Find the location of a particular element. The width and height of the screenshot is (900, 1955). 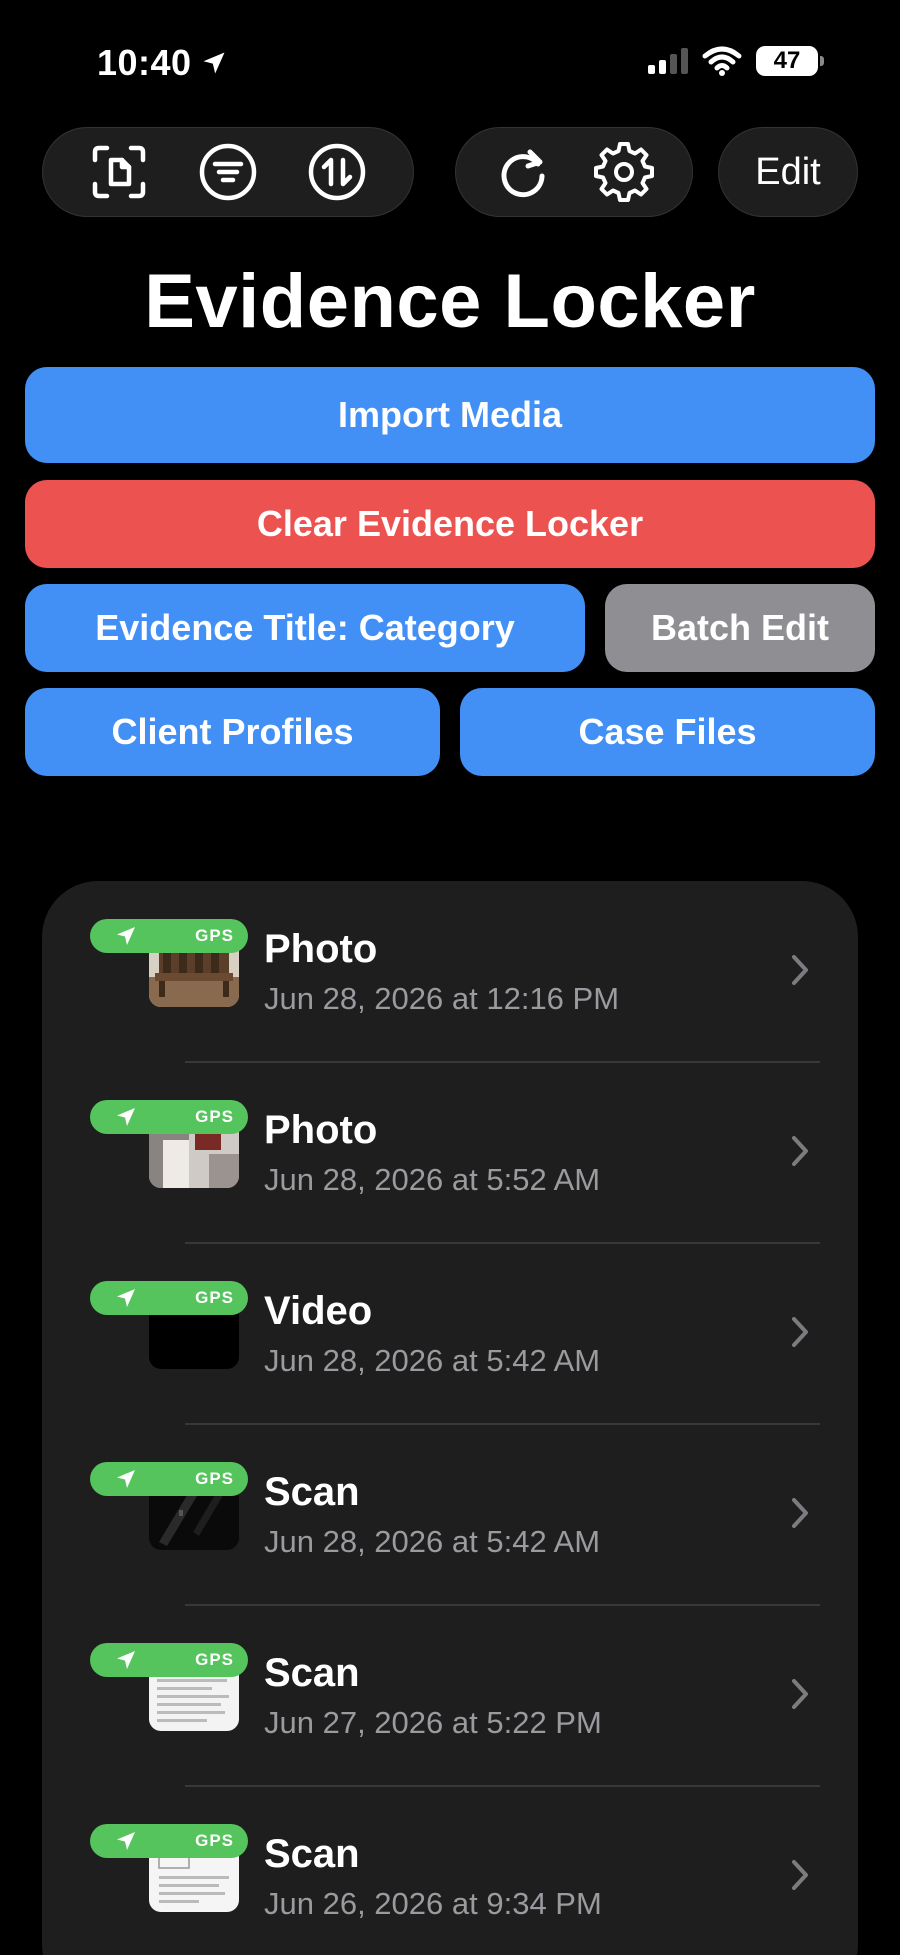

status-indicators: 47 is located at coordinates (736, 61).